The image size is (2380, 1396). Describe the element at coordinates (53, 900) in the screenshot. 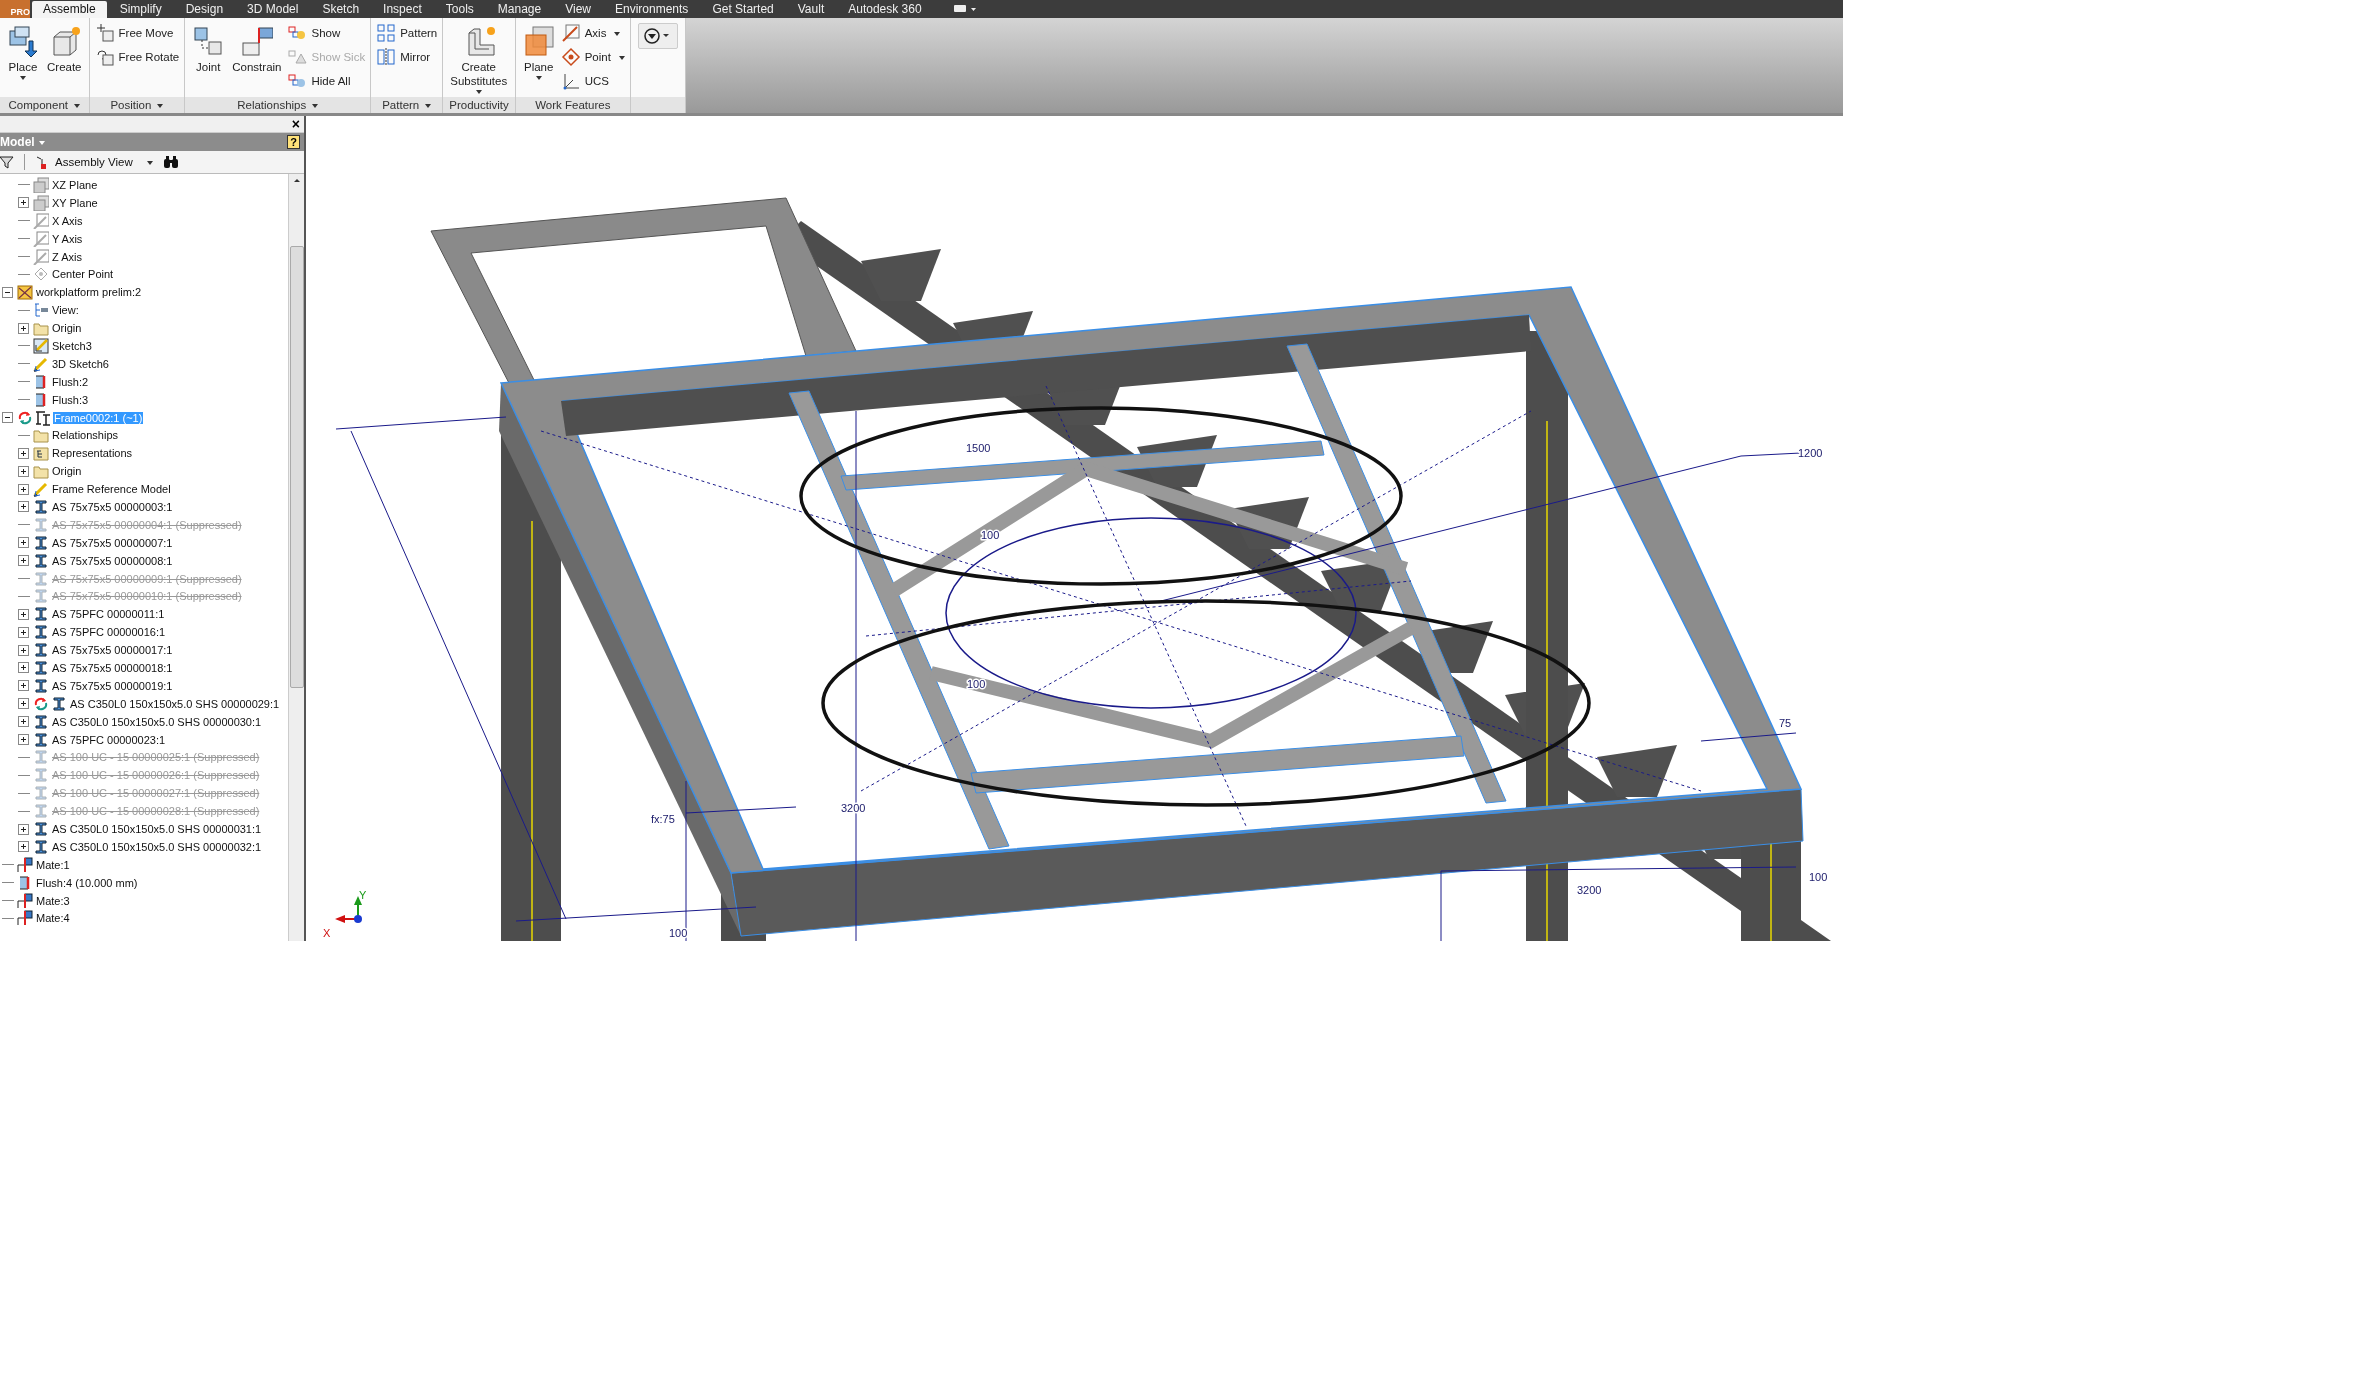

I see `tree-item: Mate:3` at that location.